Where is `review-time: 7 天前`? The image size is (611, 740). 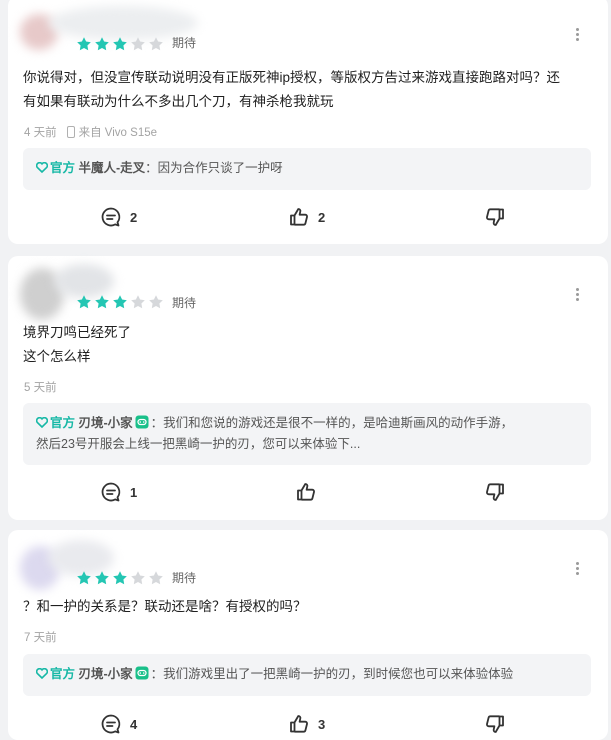
review-time: 7 天前 is located at coordinates (40, 638).